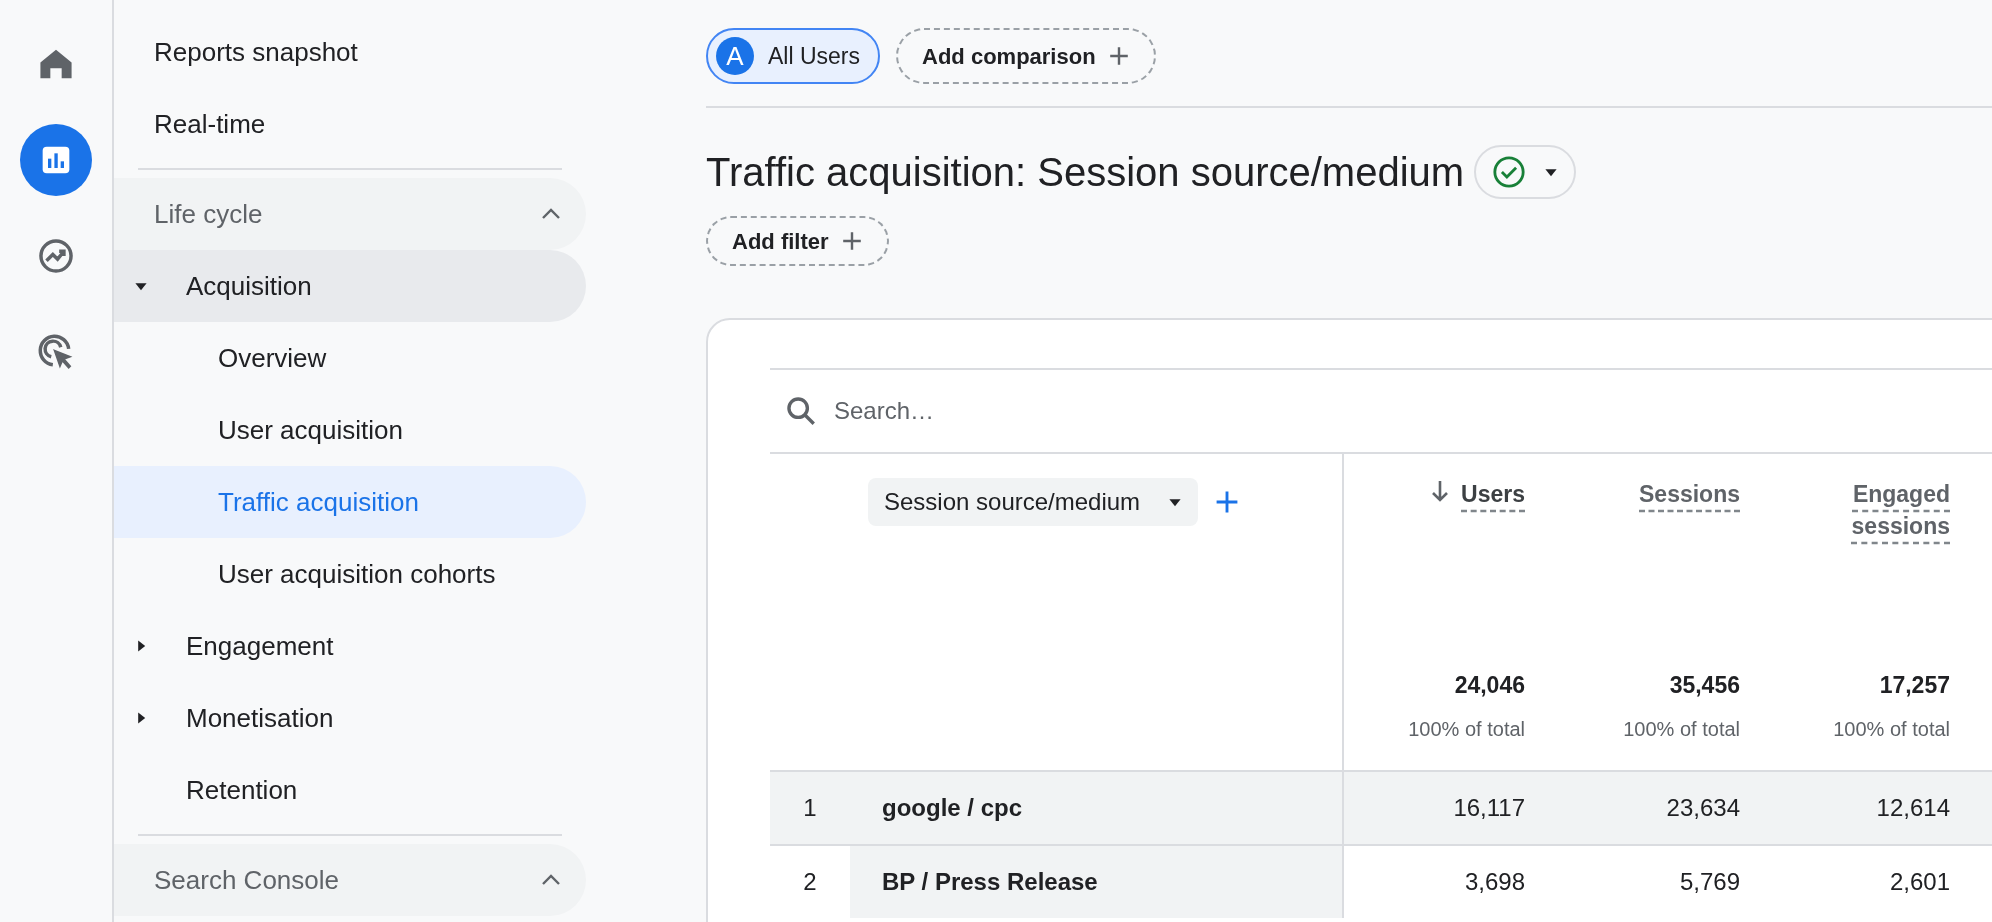 Image resolution: width=1992 pixels, height=922 pixels. I want to click on table-cell-text: 16,117, so click(1488, 808).